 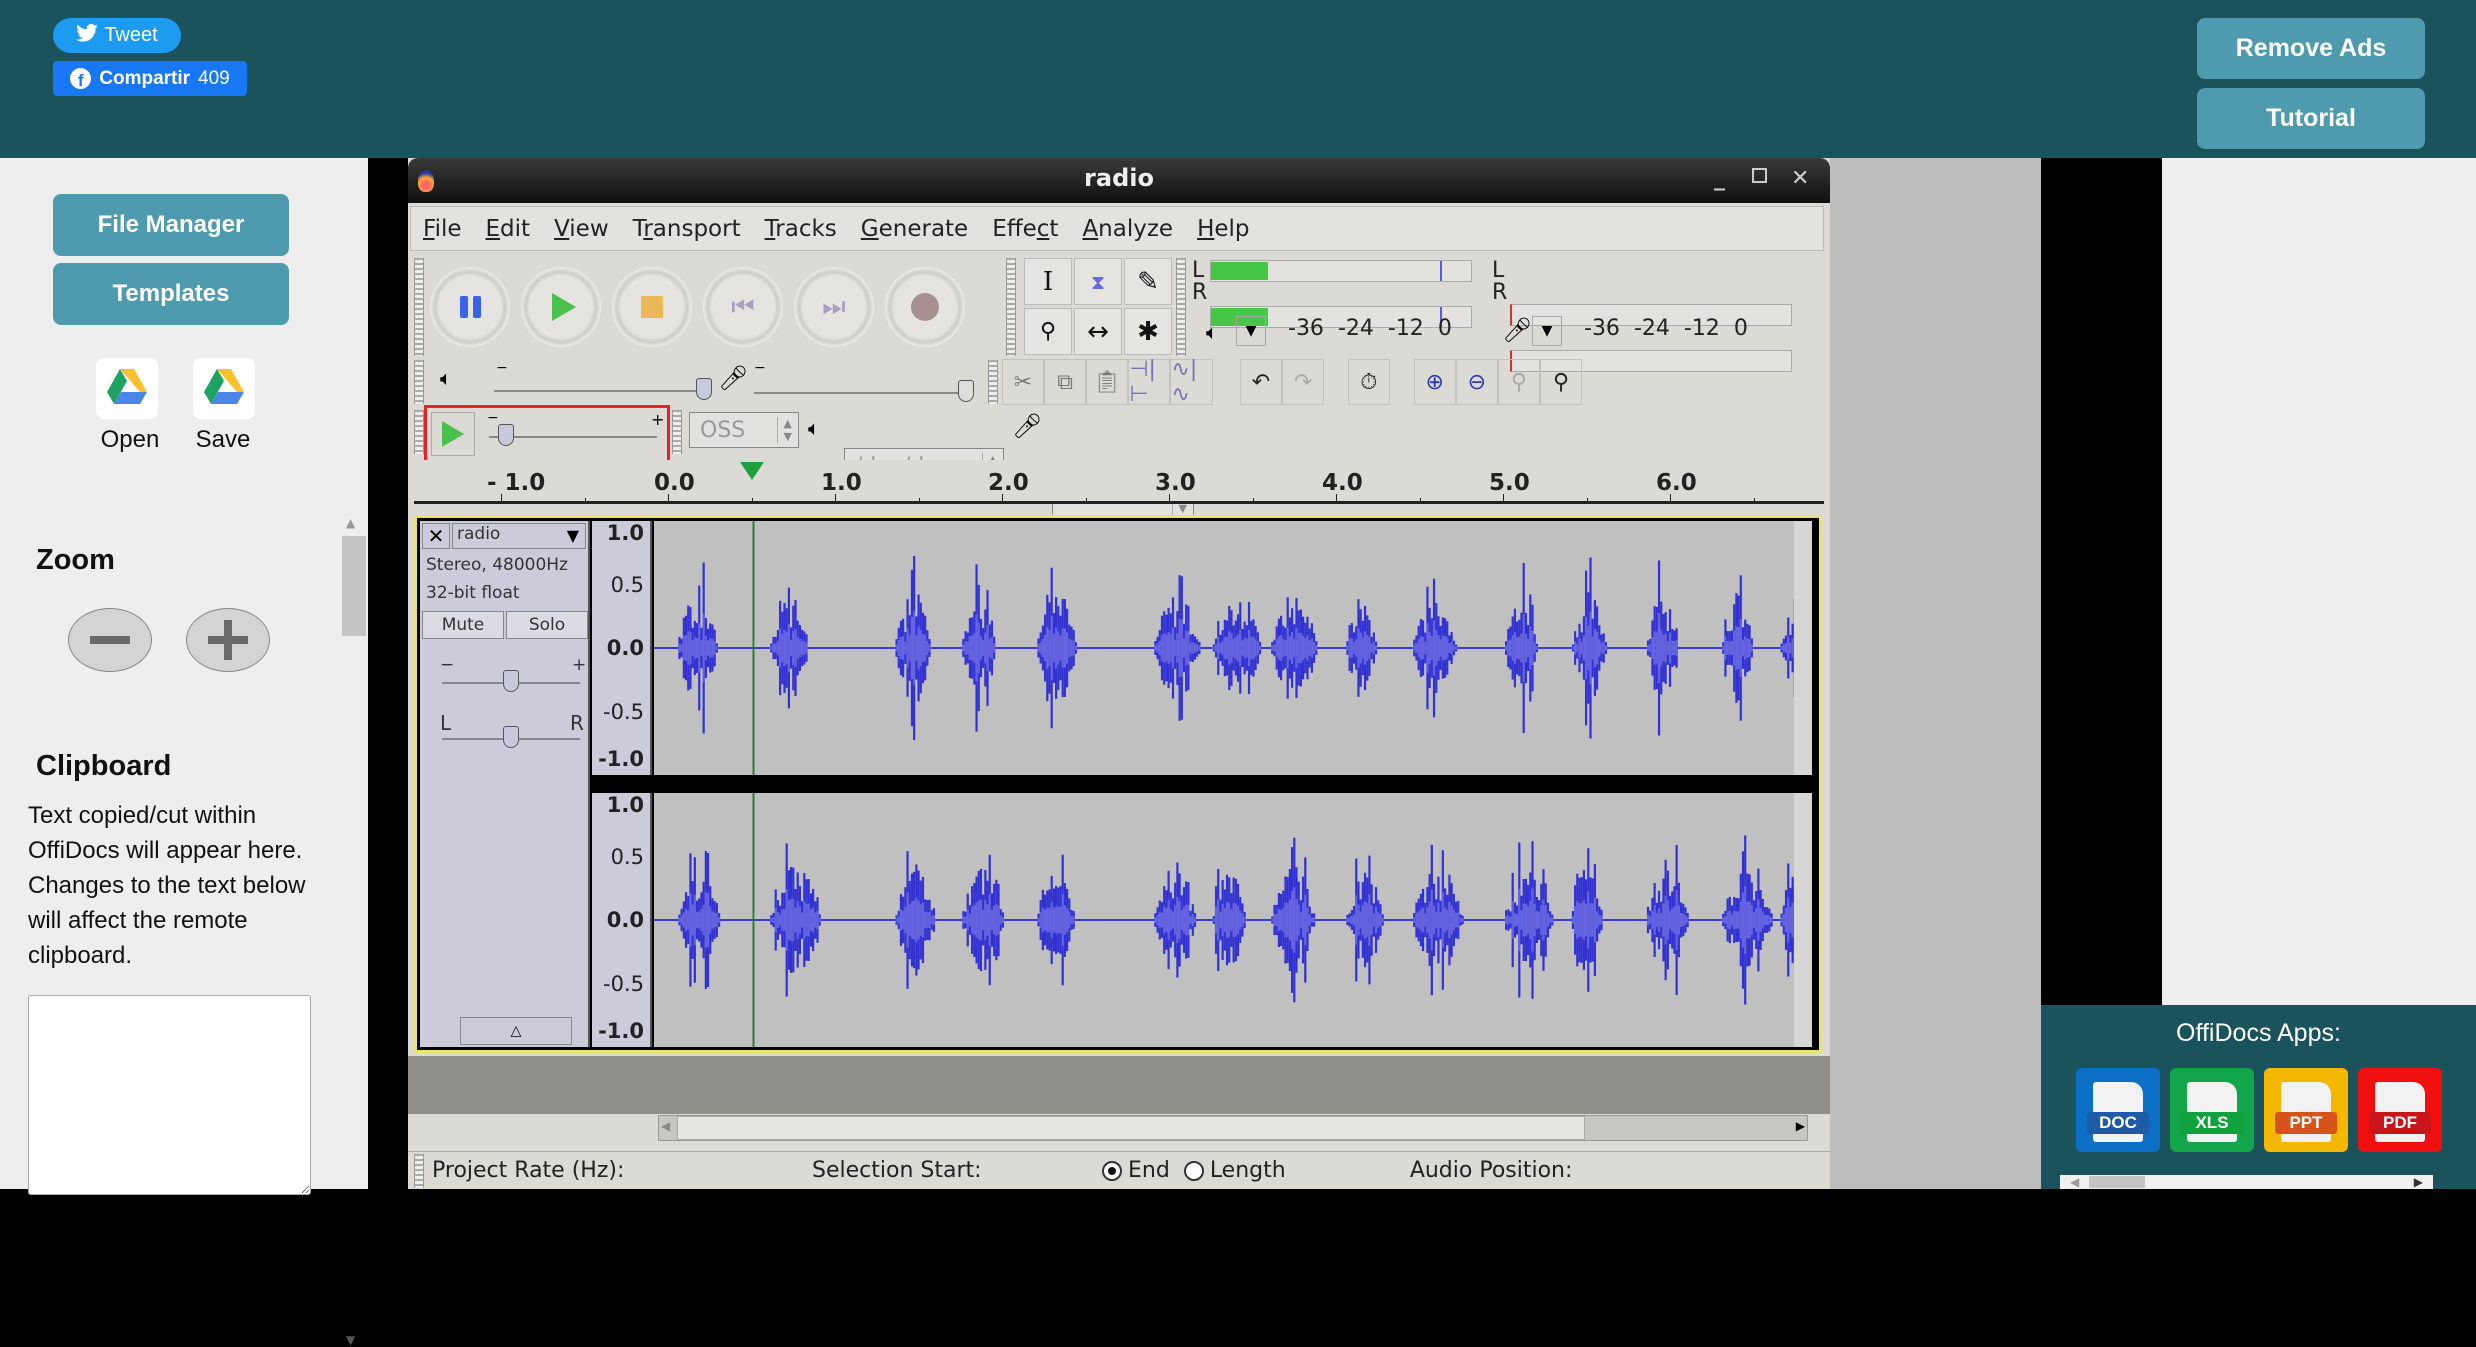 I want to click on scroll-up-icon: ▲, so click(x=350, y=523).